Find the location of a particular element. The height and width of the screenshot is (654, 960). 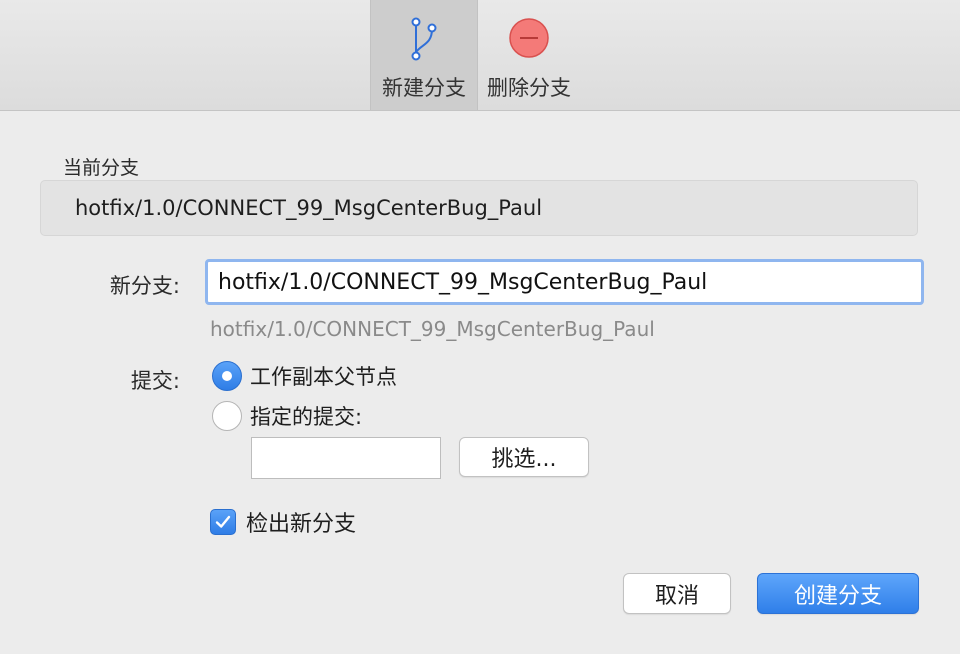

checkmark-icon is located at coordinates (223, 521).